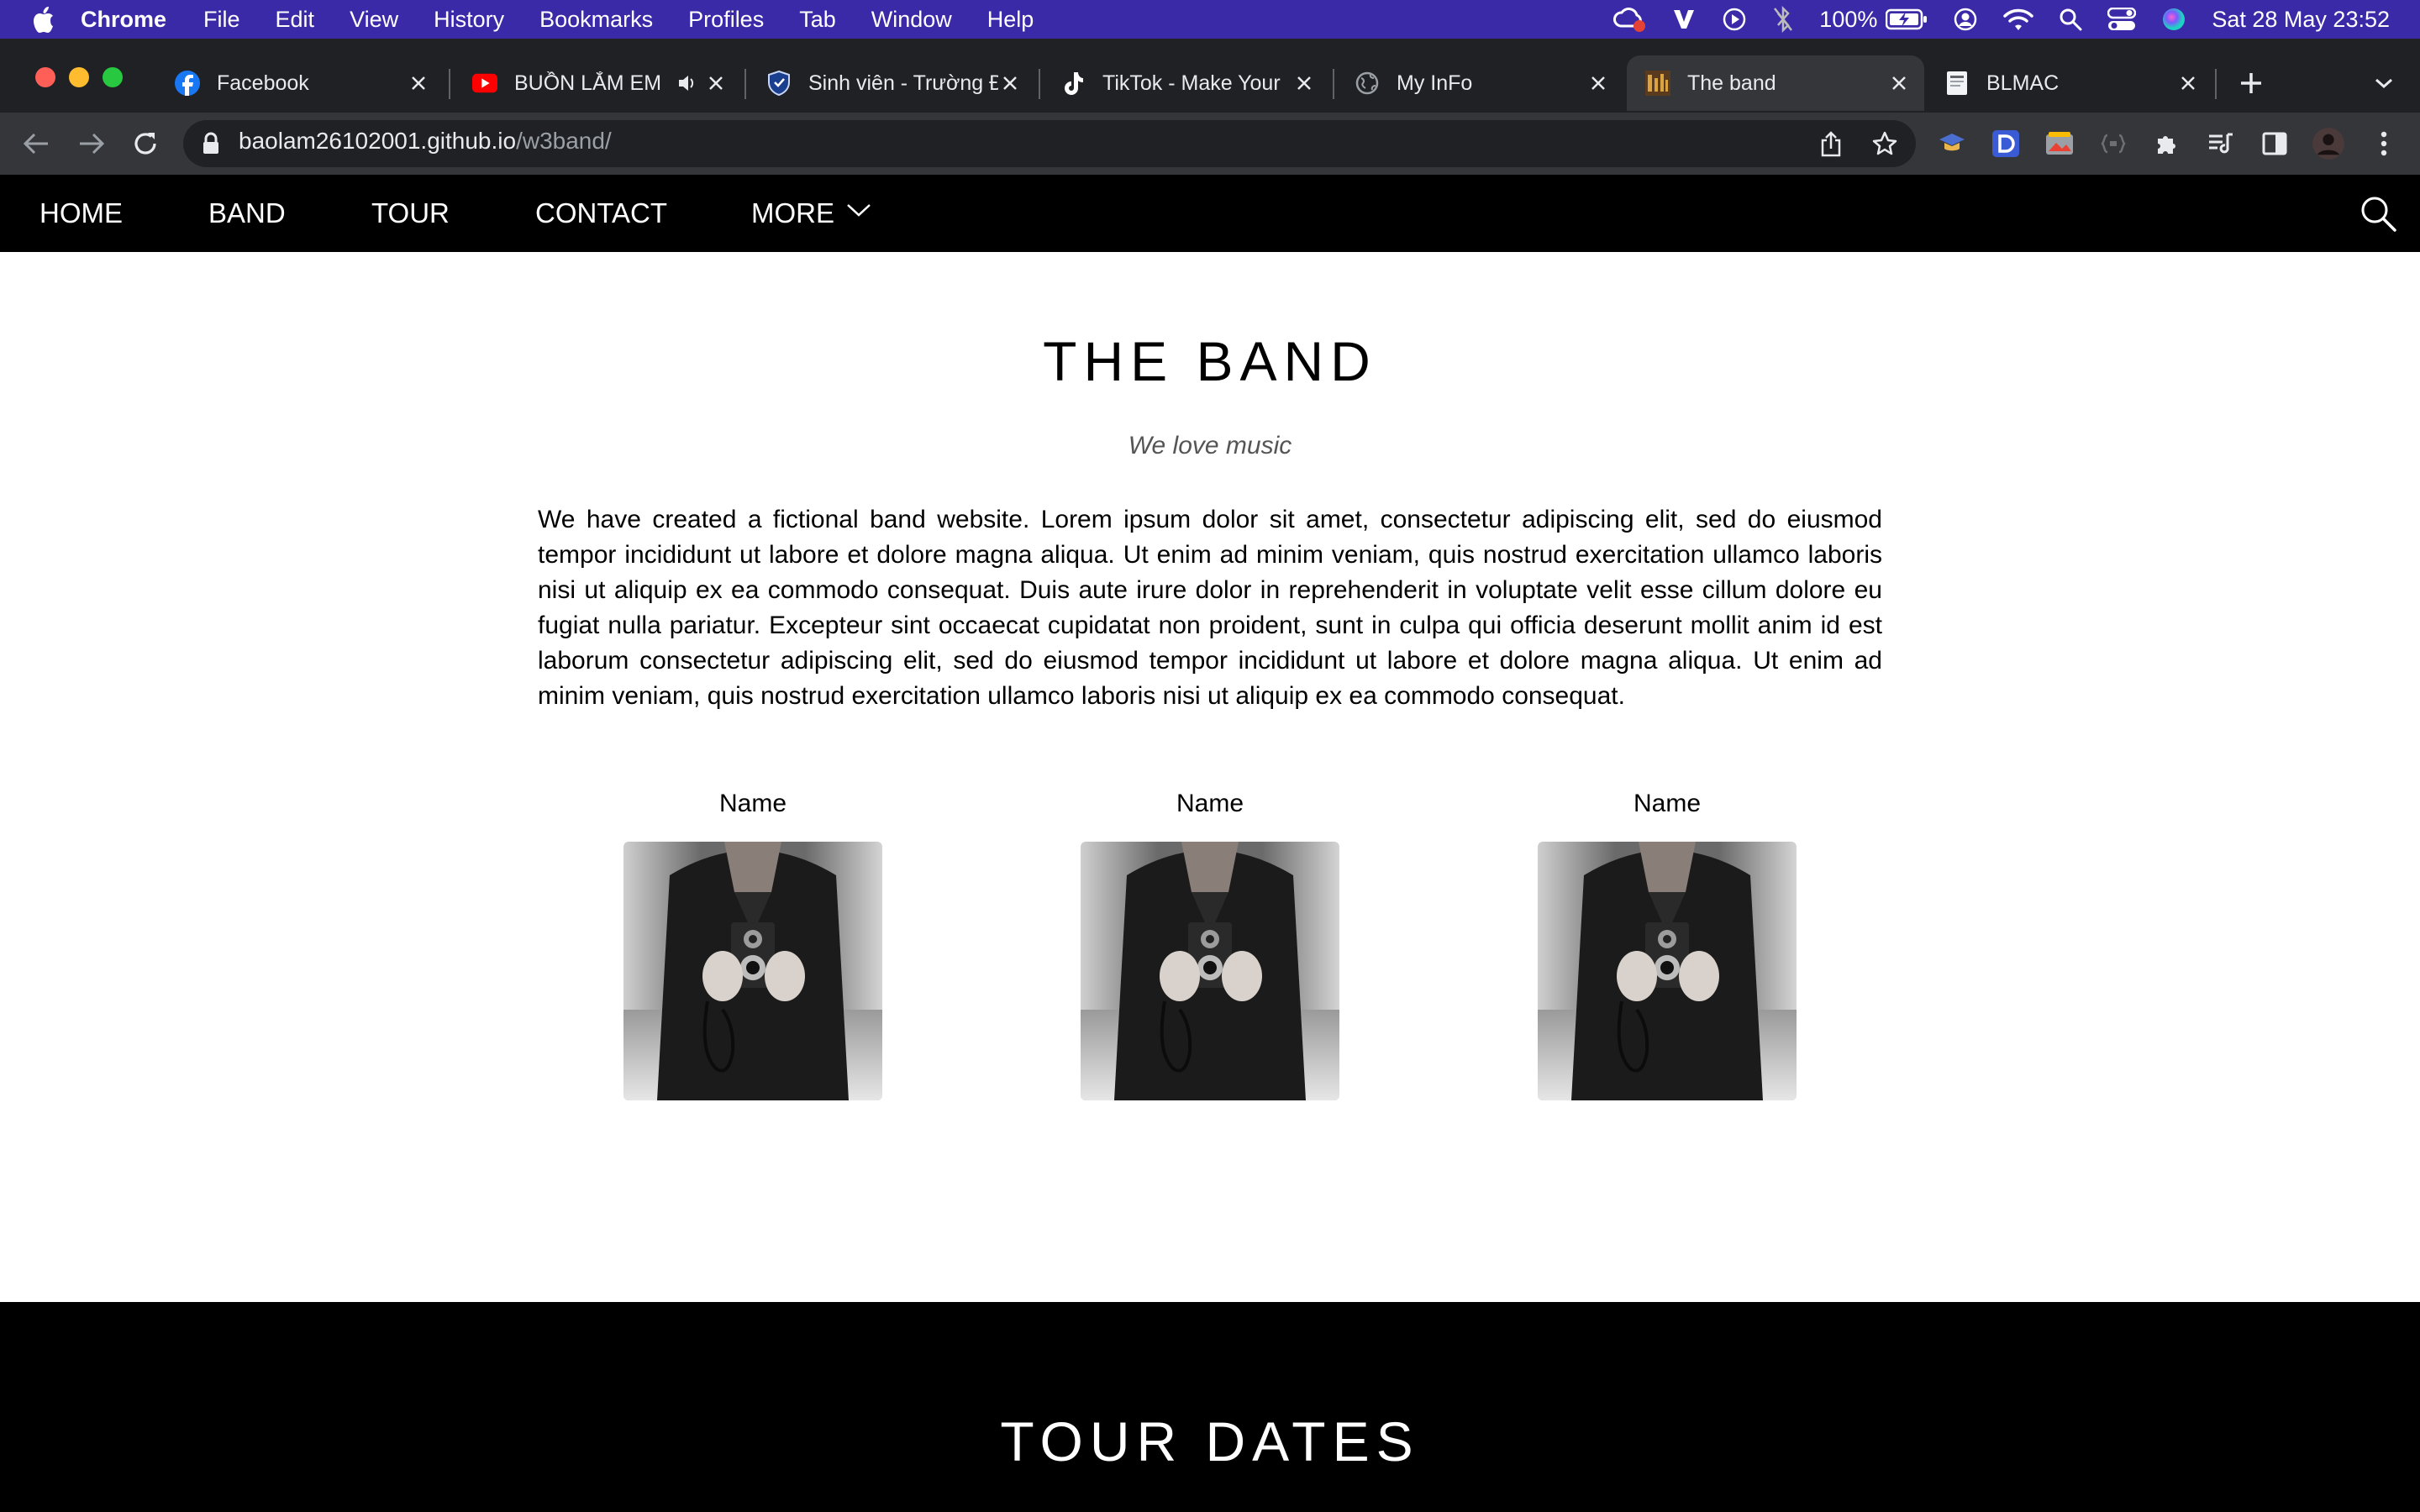 The height and width of the screenshot is (1512, 2420). What do you see at coordinates (263, 83) in the screenshot?
I see `tab-title: Facebook` at bounding box center [263, 83].